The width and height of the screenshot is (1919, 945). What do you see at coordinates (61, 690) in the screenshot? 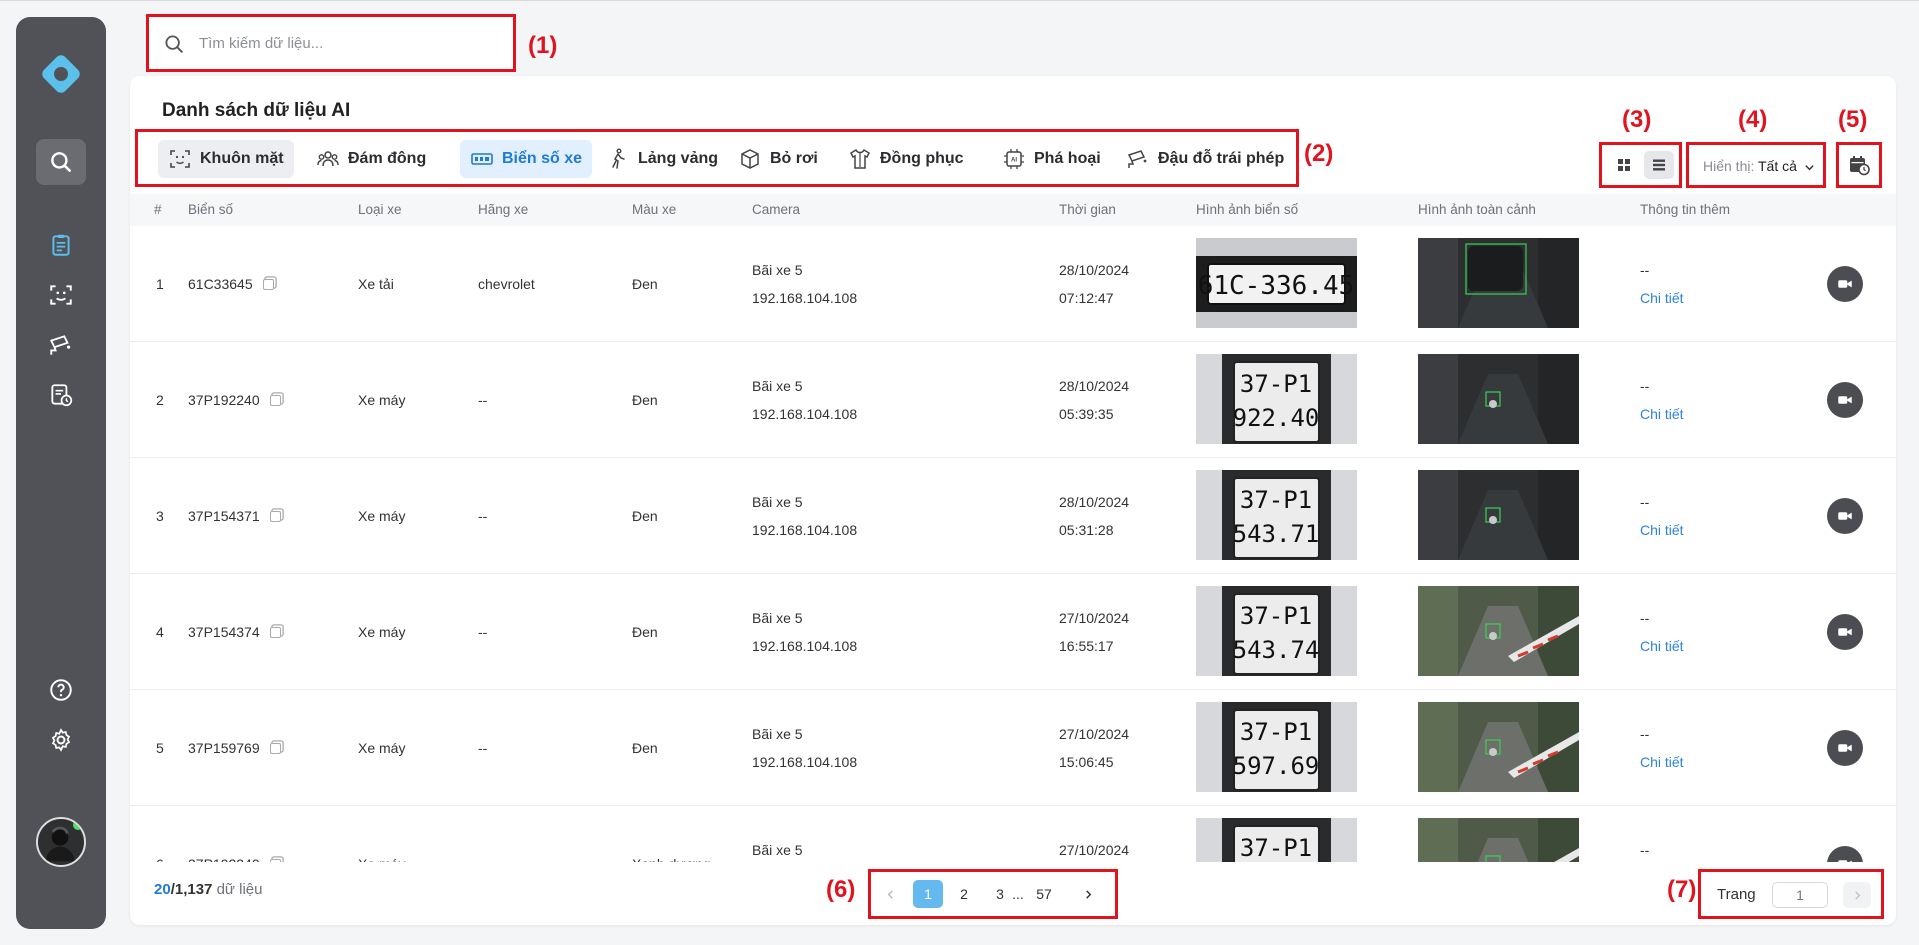
I see `help-button` at bounding box center [61, 690].